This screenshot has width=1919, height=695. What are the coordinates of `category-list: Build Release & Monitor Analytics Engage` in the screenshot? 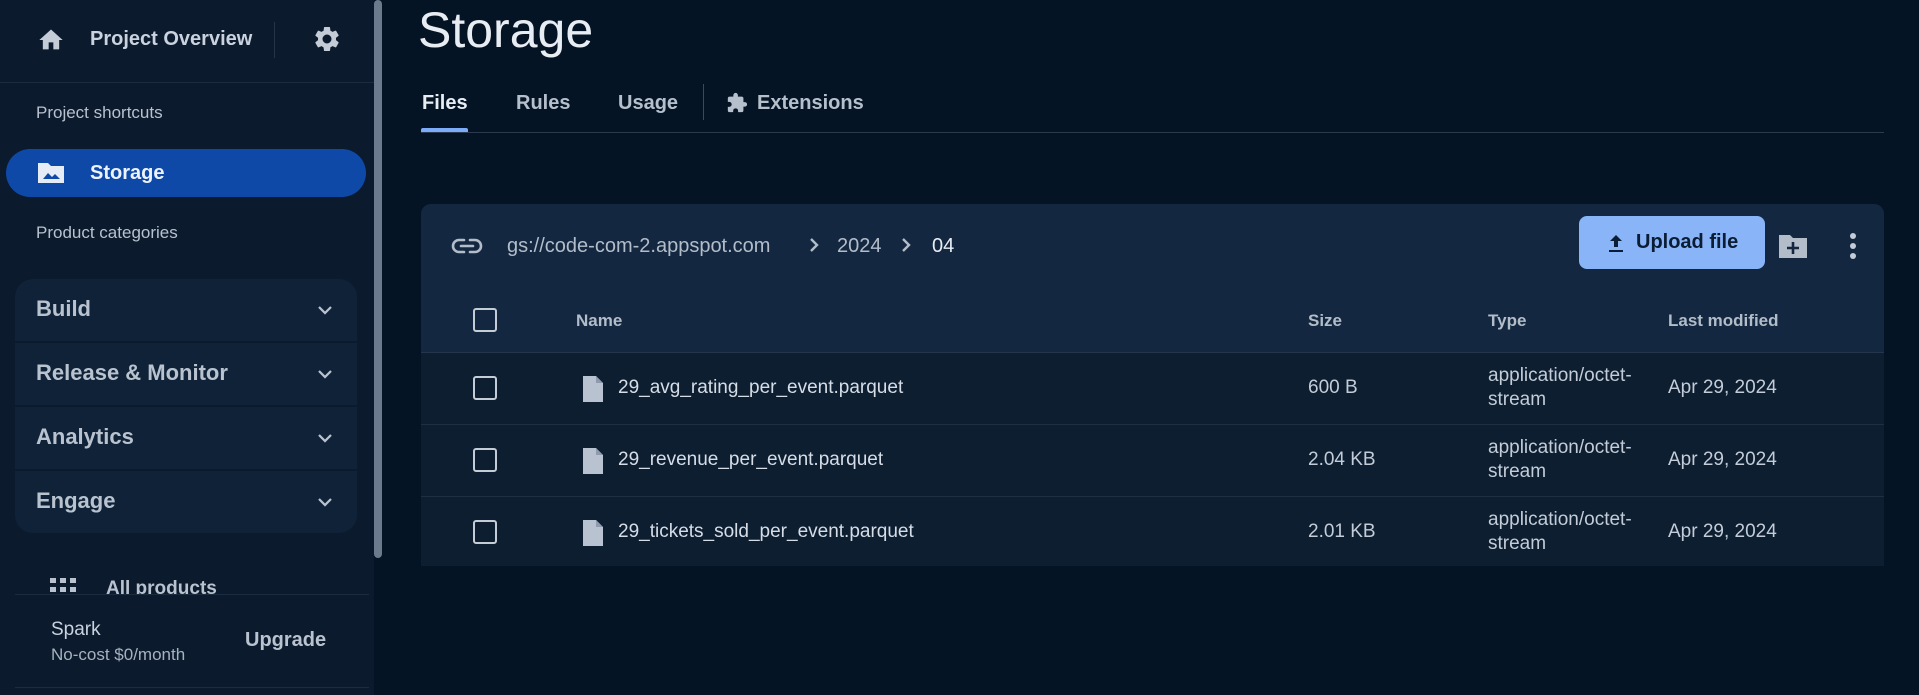 It's located at (186, 406).